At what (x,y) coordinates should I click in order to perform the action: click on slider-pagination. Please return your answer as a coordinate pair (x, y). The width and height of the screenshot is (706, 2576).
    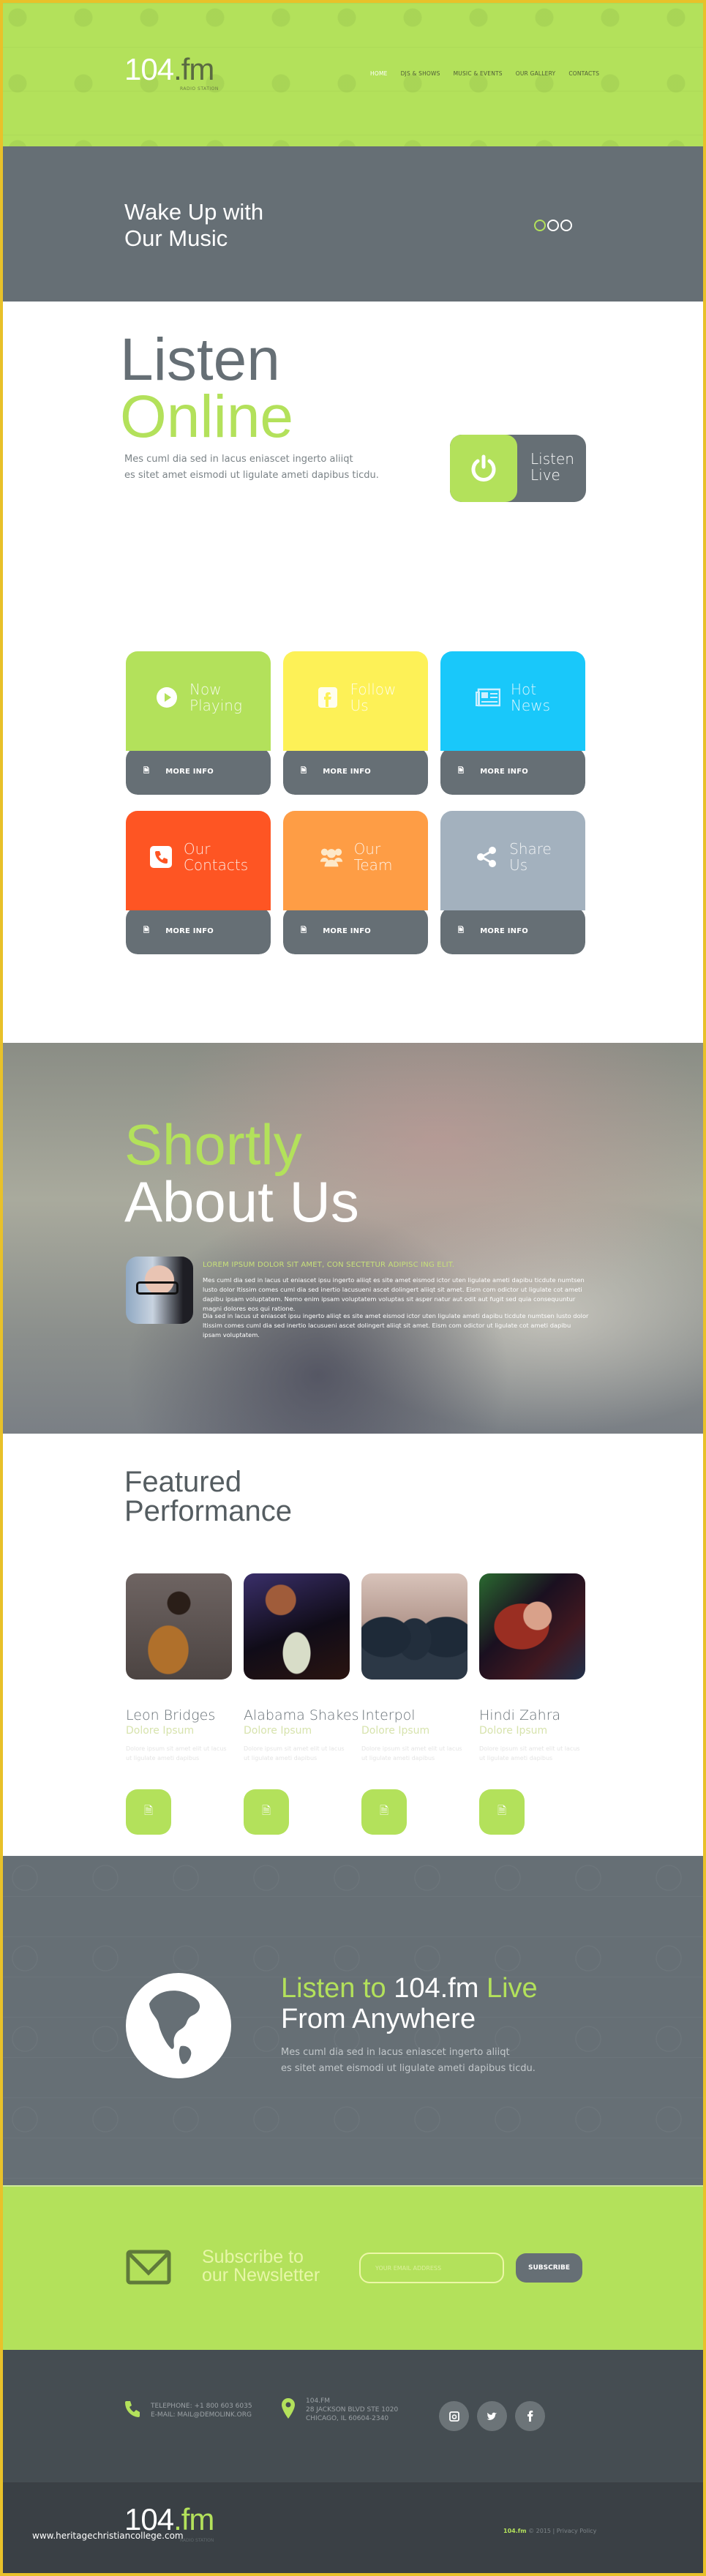
    Looking at the image, I should click on (553, 225).